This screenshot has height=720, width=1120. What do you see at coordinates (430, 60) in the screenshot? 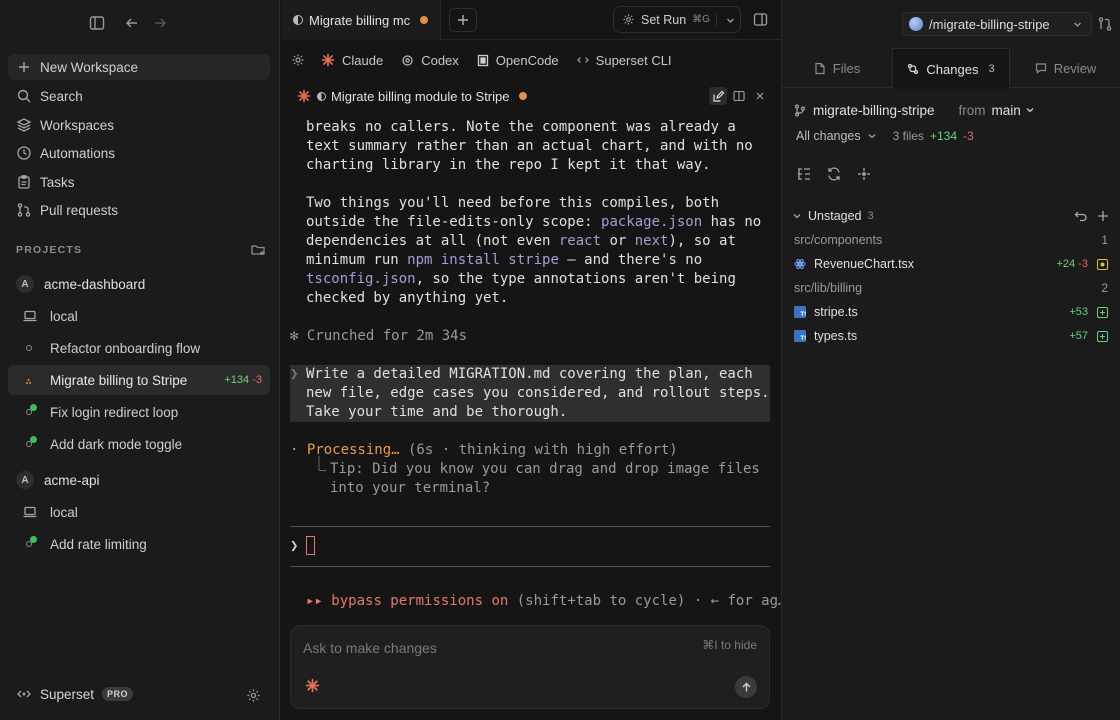
I see `agent-codex: Codex` at bounding box center [430, 60].